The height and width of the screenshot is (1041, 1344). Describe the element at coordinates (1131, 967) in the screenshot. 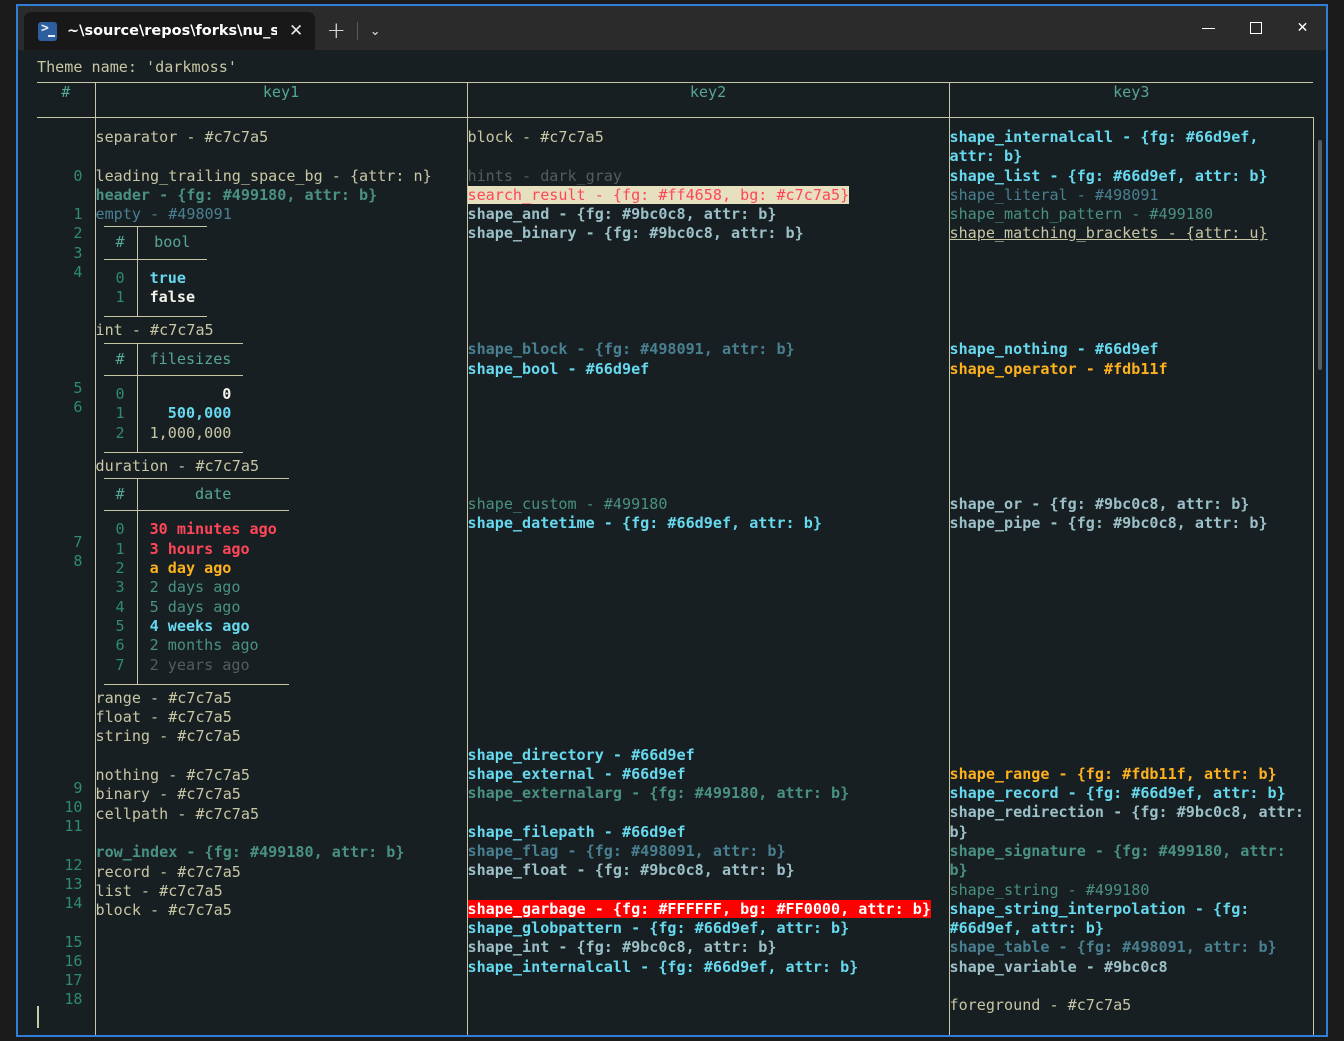

I see `key3-line: shape_variable - #9bc0c8` at that location.